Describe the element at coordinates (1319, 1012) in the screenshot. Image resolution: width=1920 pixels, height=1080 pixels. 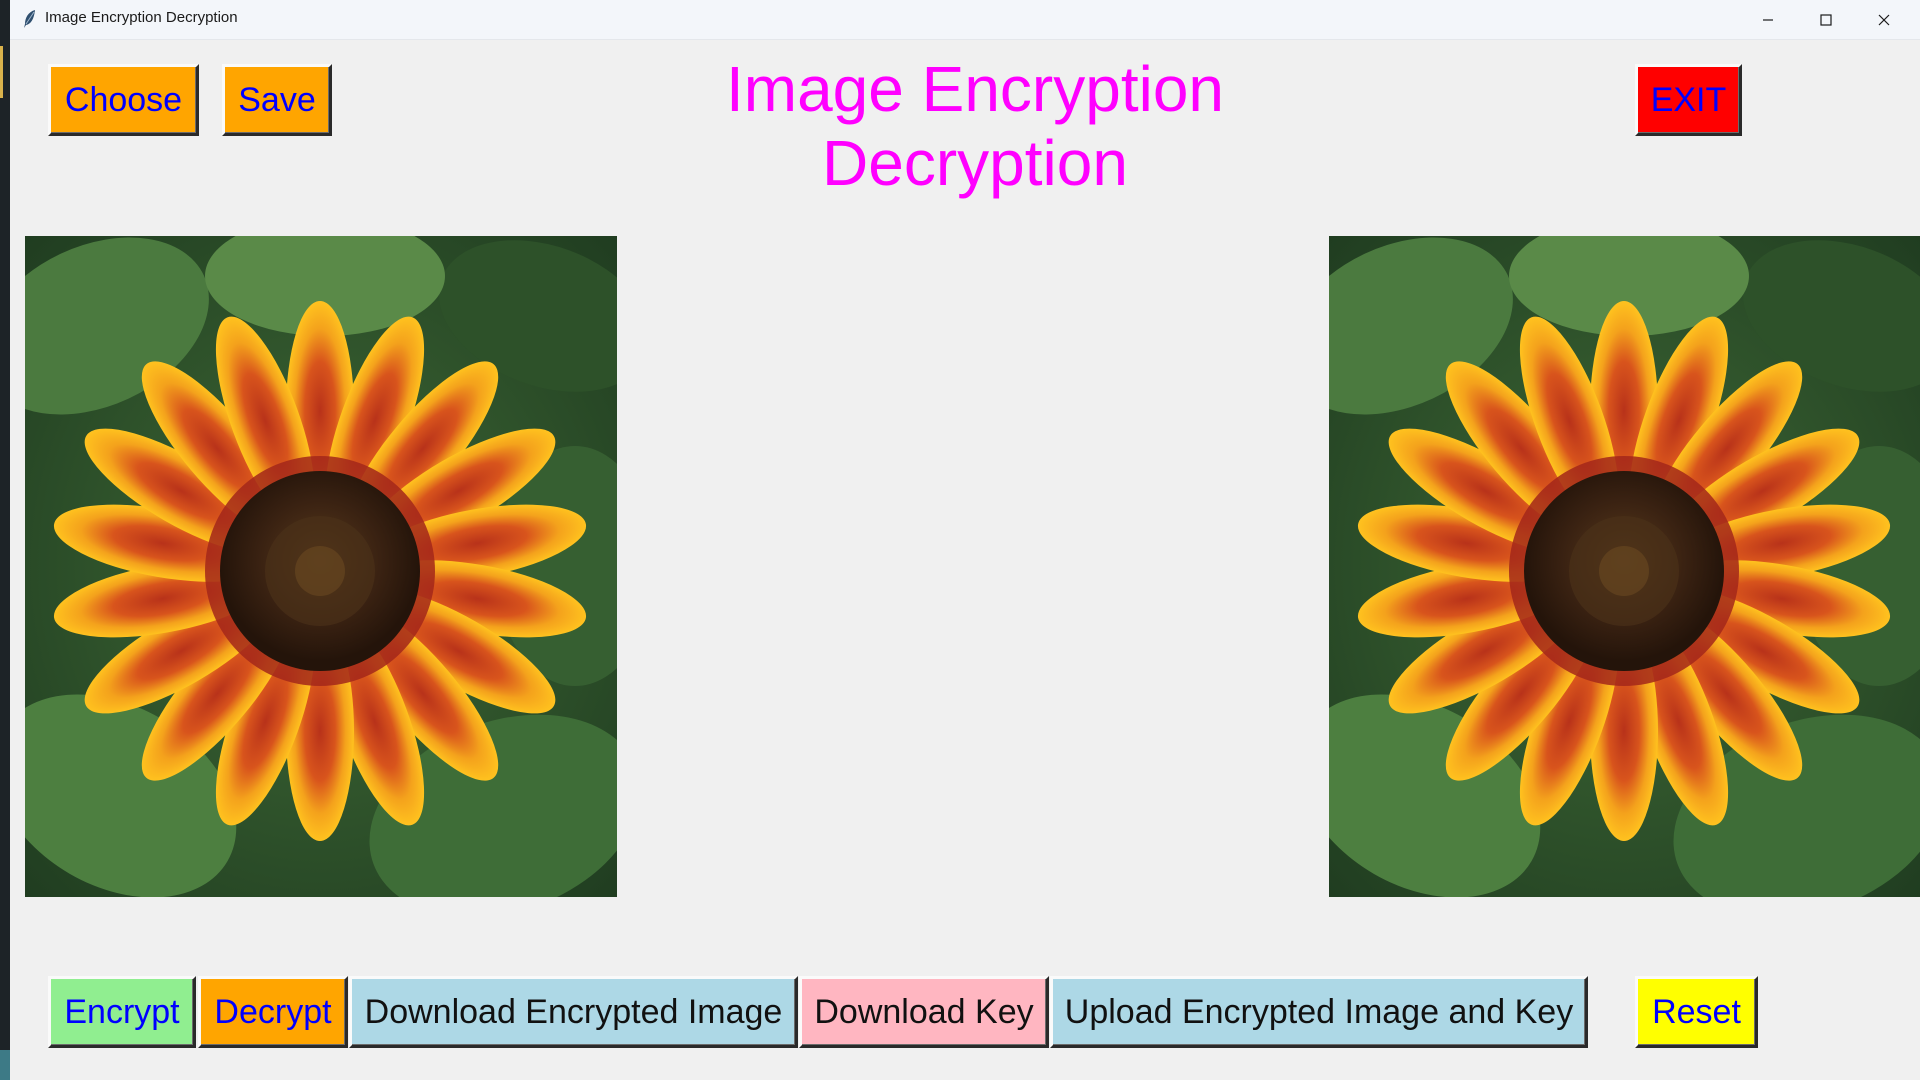
I see `upload-encrypted-image-and-key-button: Upload Encrypted Image and Key` at that location.